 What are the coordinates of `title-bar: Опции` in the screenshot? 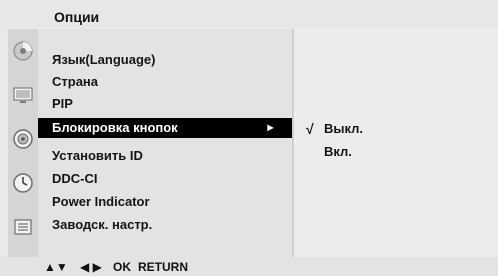 It's located at (249, 14).